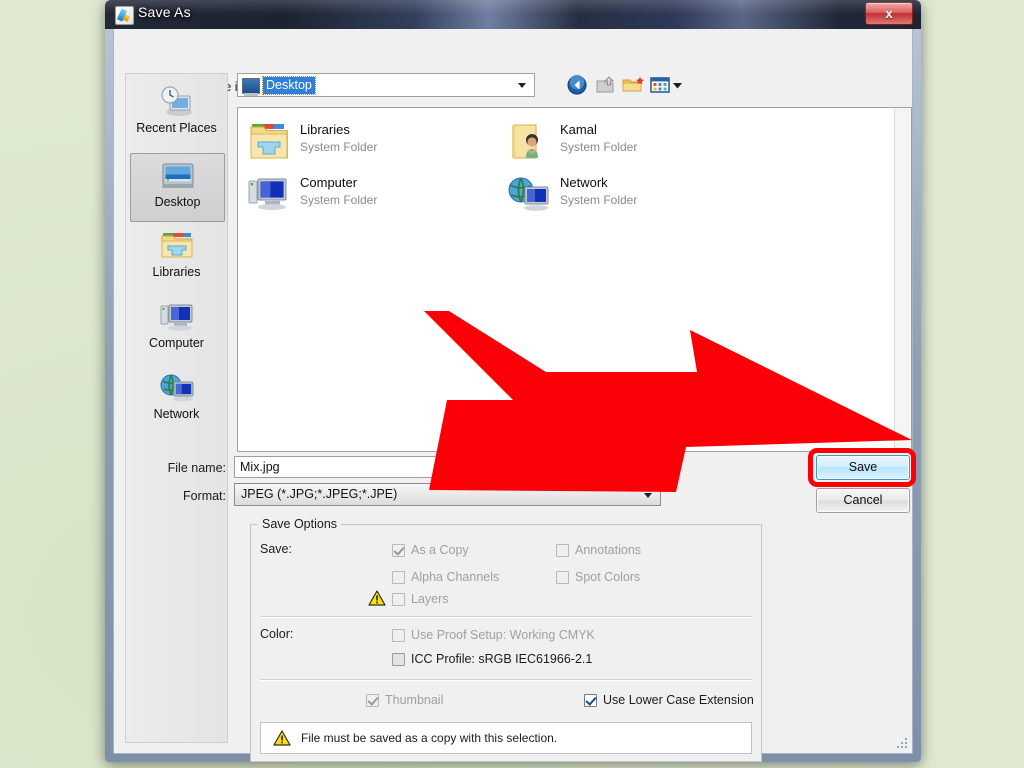 The height and width of the screenshot is (768, 1024). Describe the element at coordinates (276, 549) in the screenshot. I see `save-section-label: Save:` at that location.